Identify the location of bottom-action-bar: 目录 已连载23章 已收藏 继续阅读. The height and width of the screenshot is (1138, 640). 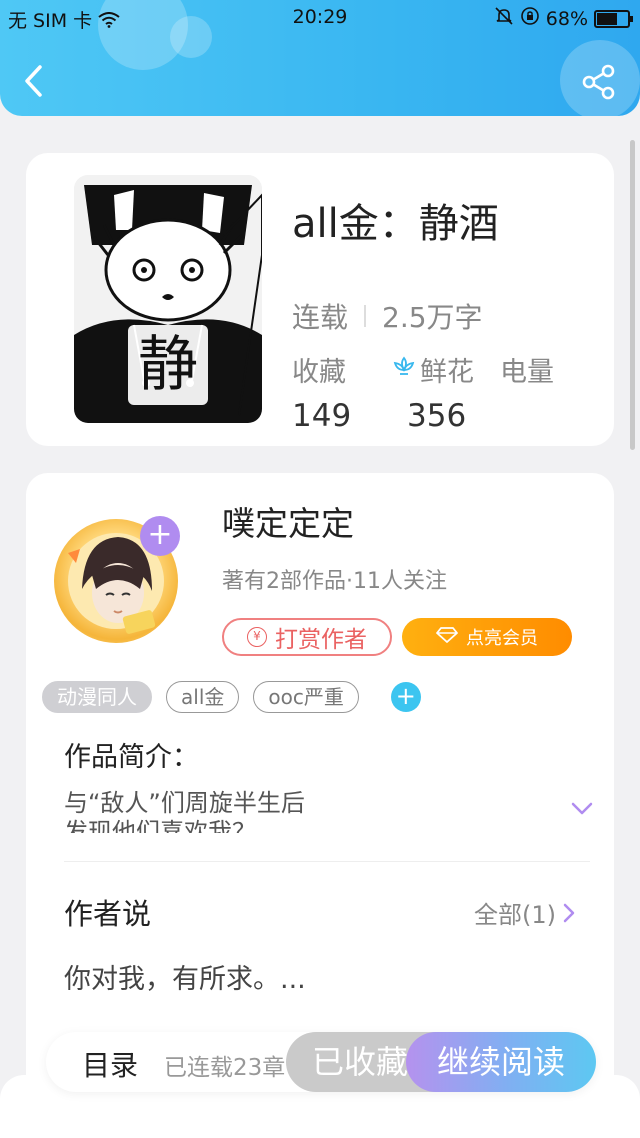
(321, 1062).